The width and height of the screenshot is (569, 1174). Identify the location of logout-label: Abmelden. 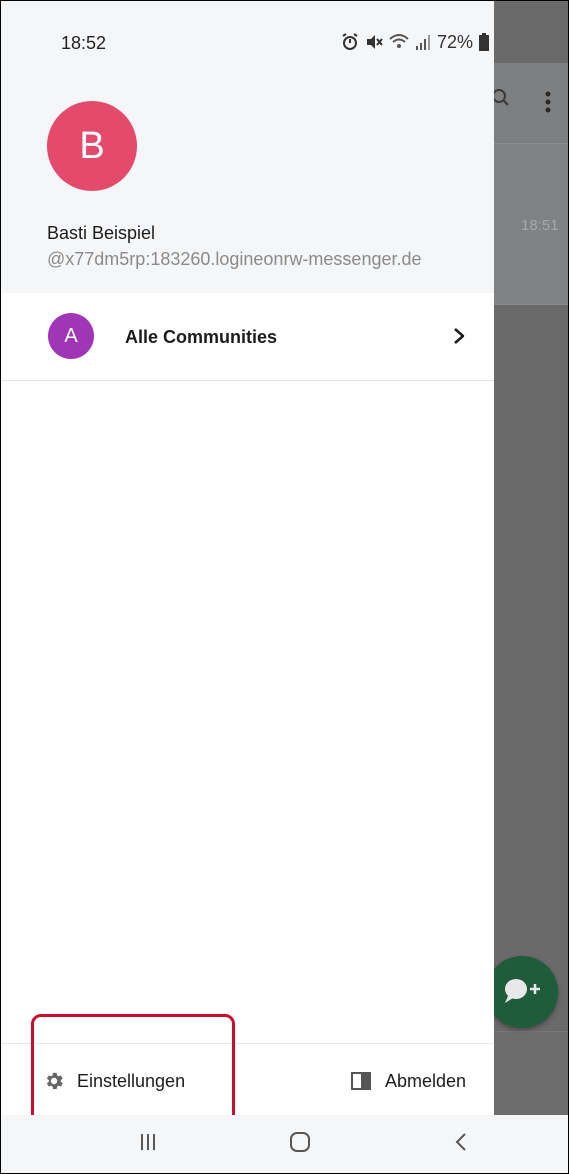
(426, 1080).